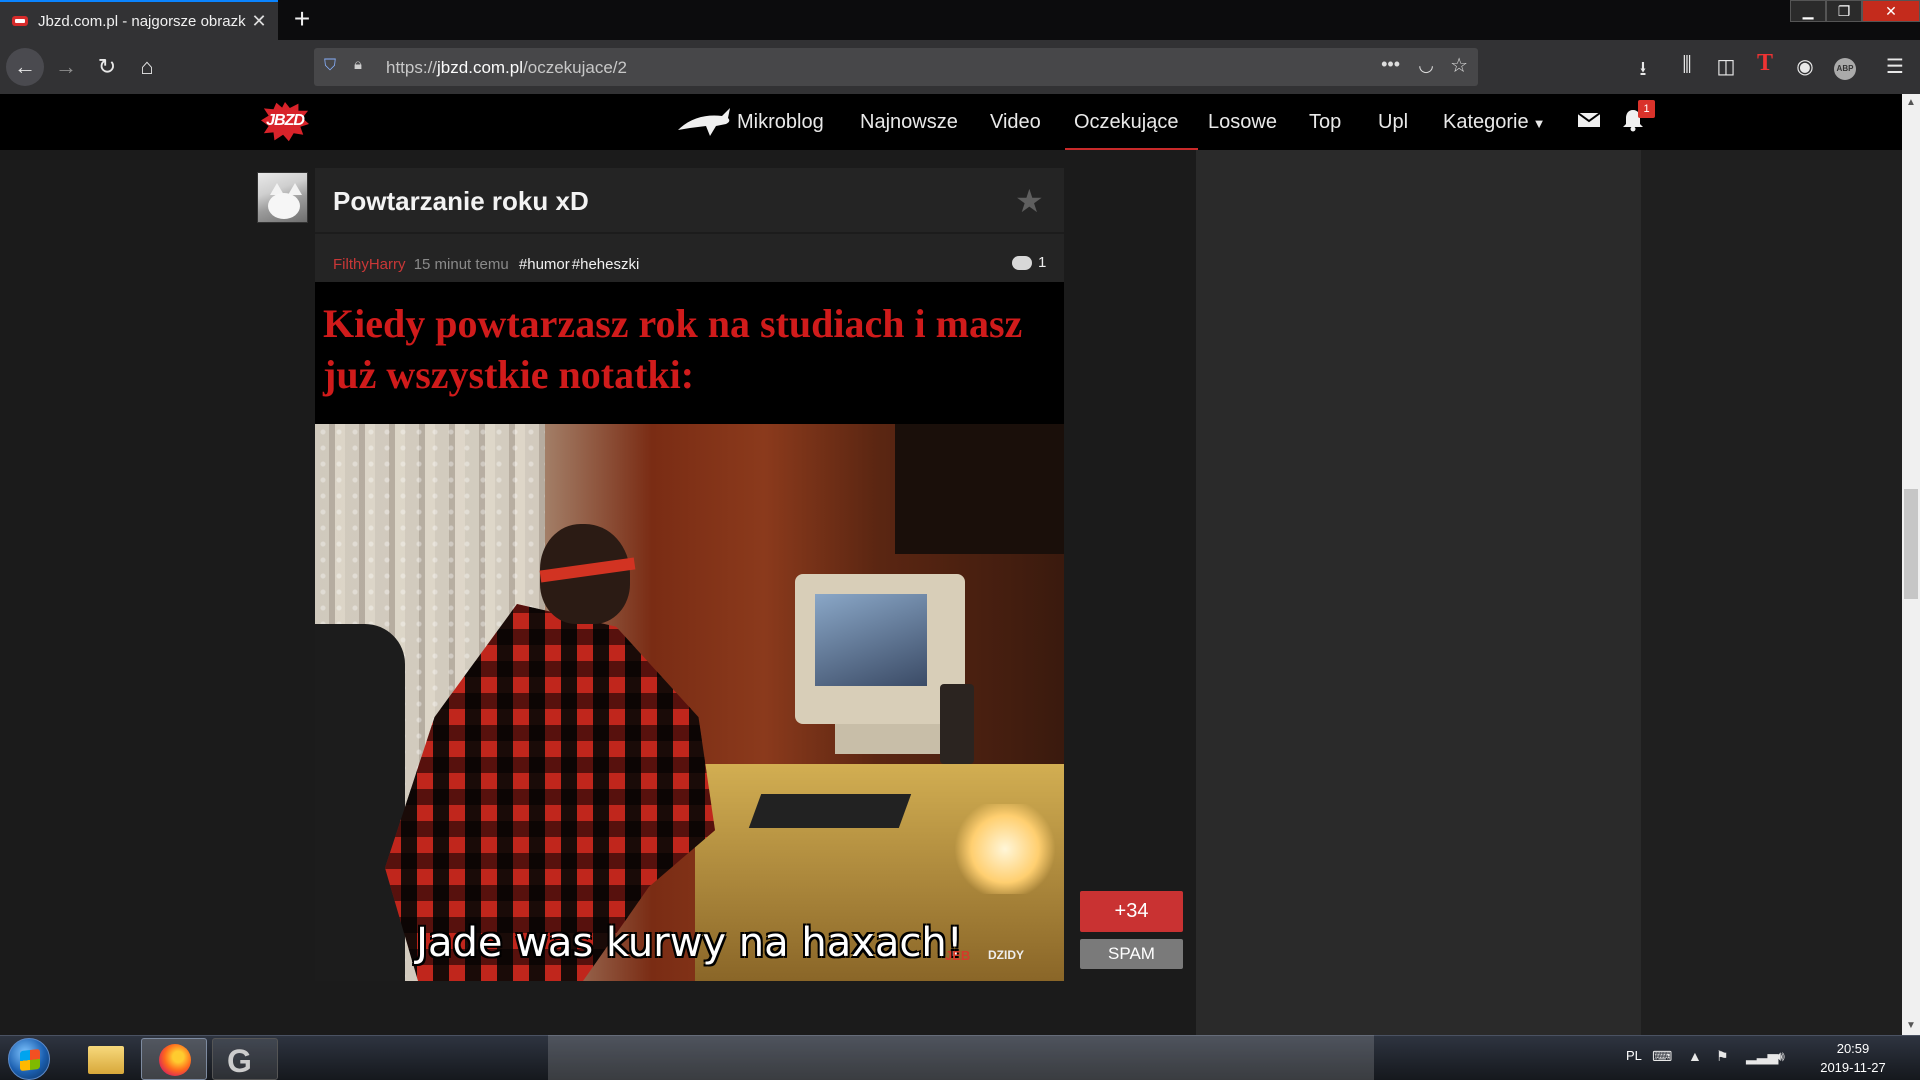  Describe the element at coordinates (1844, 11) in the screenshot. I see `maximize-window-button: ❐` at that location.